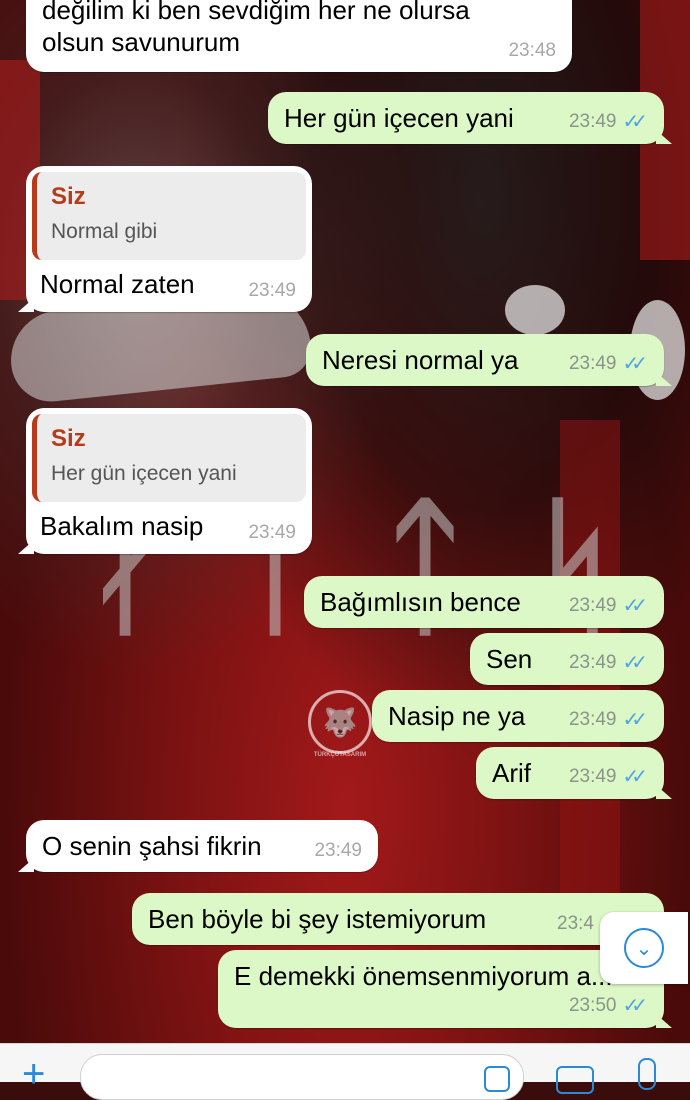 The width and height of the screenshot is (690, 1100). I want to click on message-time: 23:48, so click(532, 51).